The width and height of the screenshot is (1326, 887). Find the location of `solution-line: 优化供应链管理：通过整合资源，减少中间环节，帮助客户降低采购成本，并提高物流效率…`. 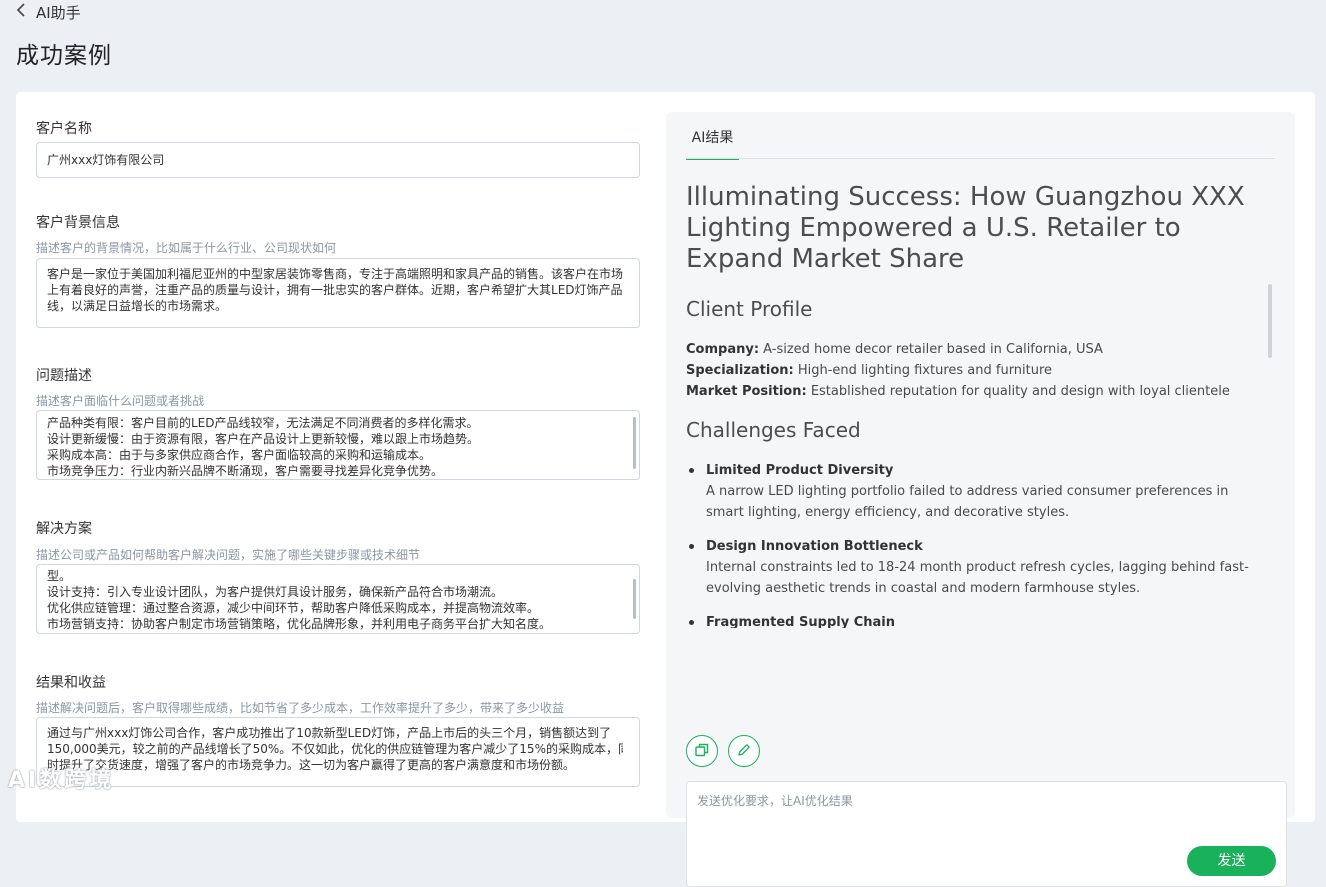

solution-line: 优化供应链管理：通过整合资源，减少中间环节，帮助客户降低采购成本，并提高物流效率… is located at coordinates (293, 608).